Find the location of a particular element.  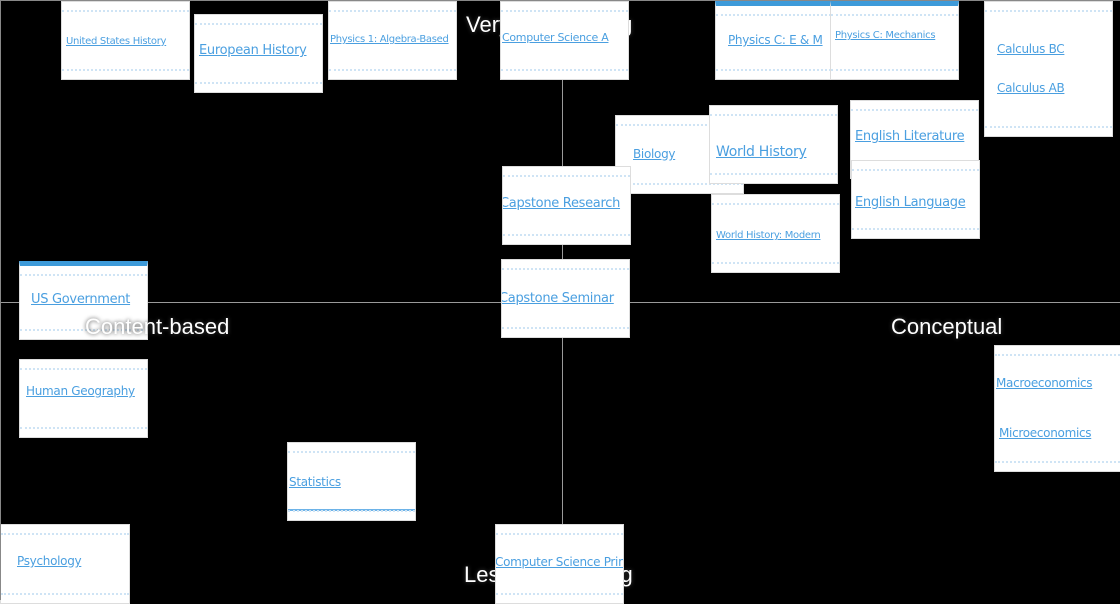

course-card: Calculus BC Calculus AB is located at coordinates (1048, 69).